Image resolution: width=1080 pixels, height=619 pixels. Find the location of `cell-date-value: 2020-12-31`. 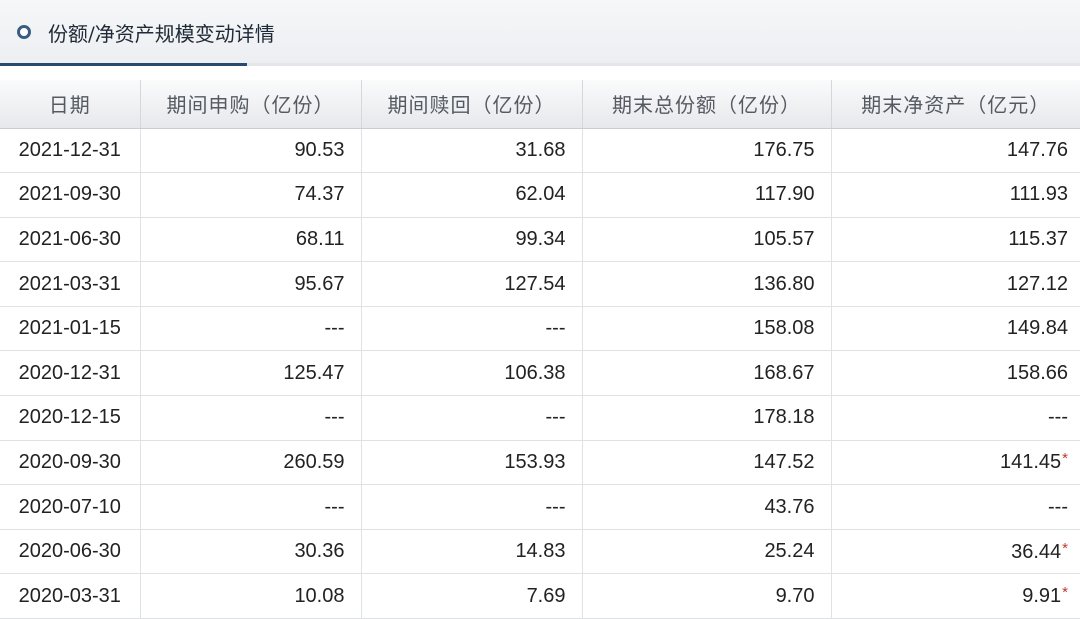

cell-date-value: 2020-12-31 is located at coordinates (69, 372).